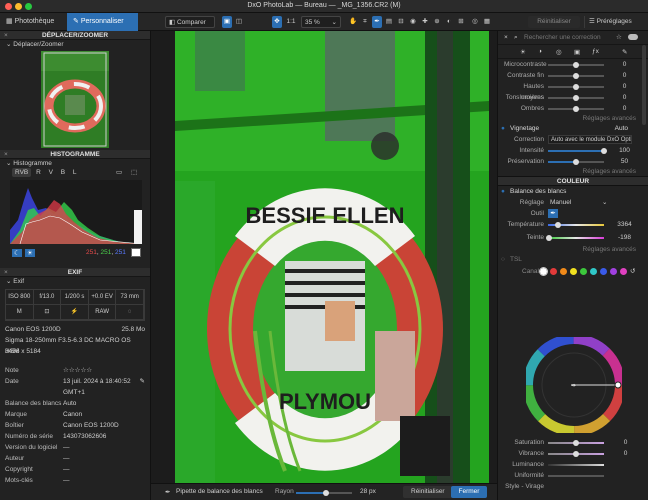  I want to click on saturation-value: 0, so click(625, 442).